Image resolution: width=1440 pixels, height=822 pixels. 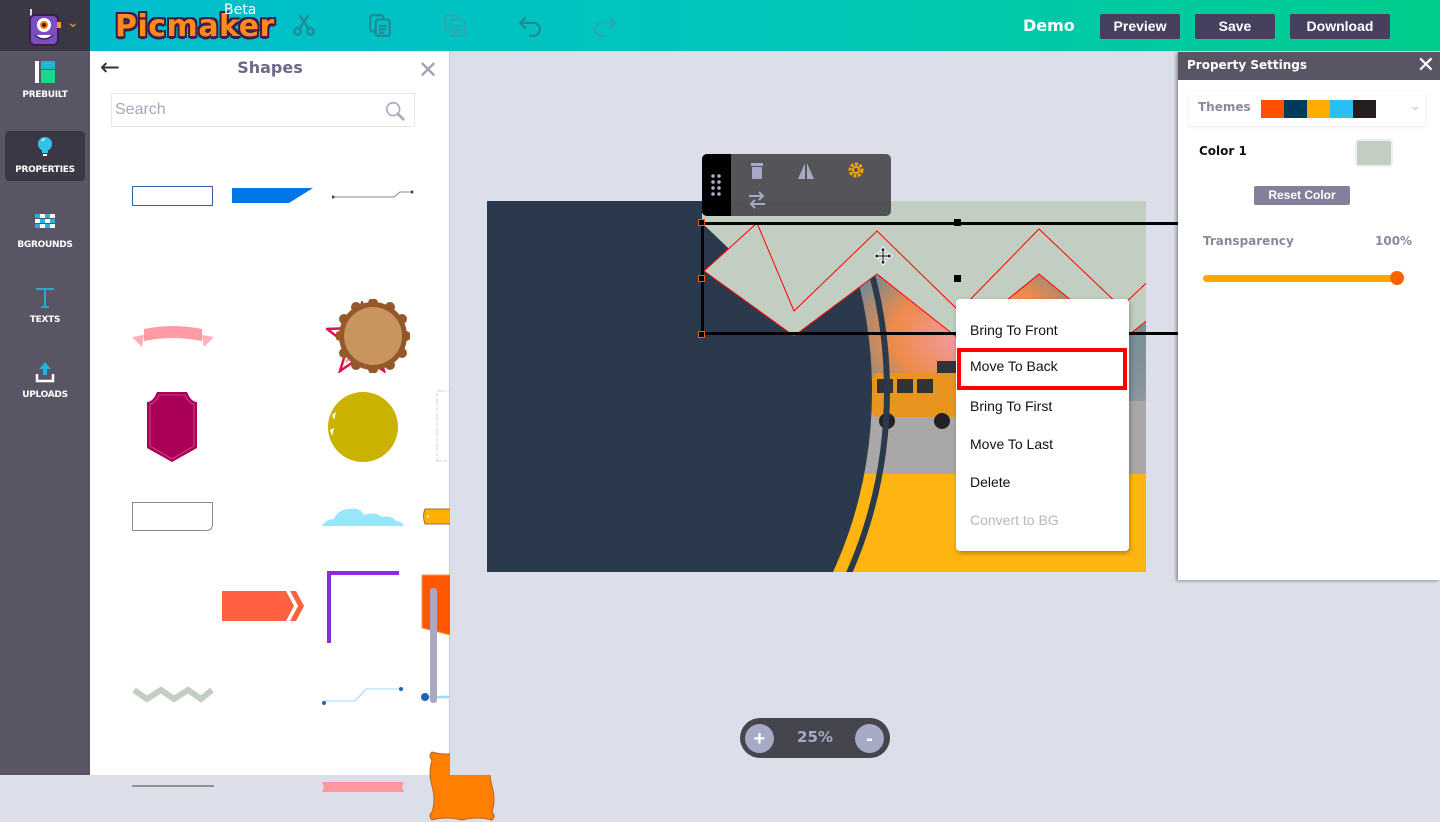 I want to click on project-name: Demo, so click(x=1049, y=25).